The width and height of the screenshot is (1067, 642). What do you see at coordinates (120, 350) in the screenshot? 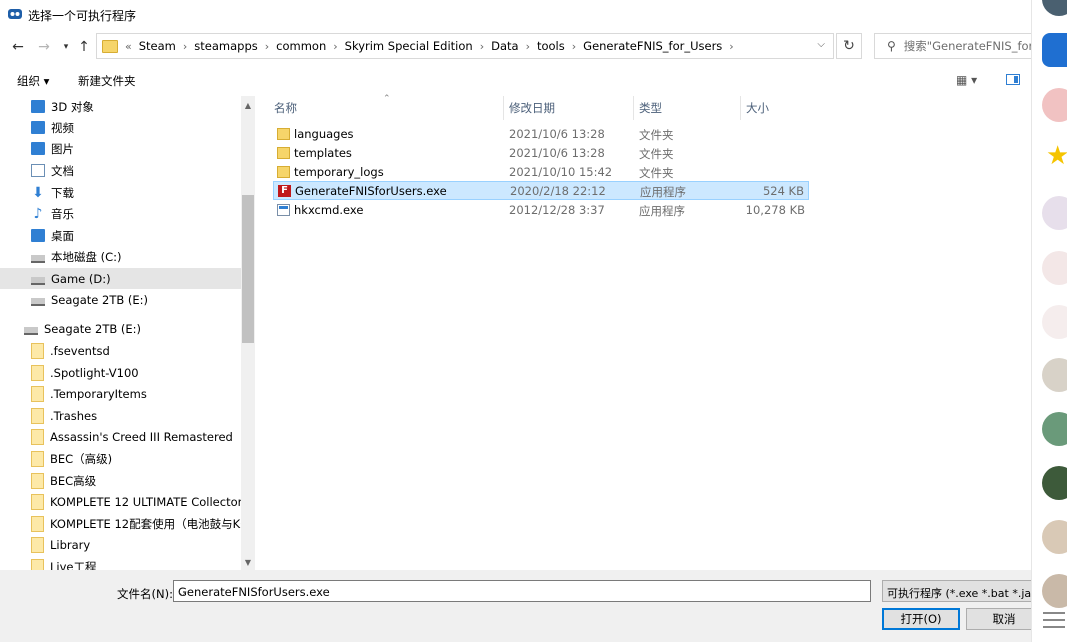
I see `sidebar-item: .fseventsd` at bounding box center [120, 350].